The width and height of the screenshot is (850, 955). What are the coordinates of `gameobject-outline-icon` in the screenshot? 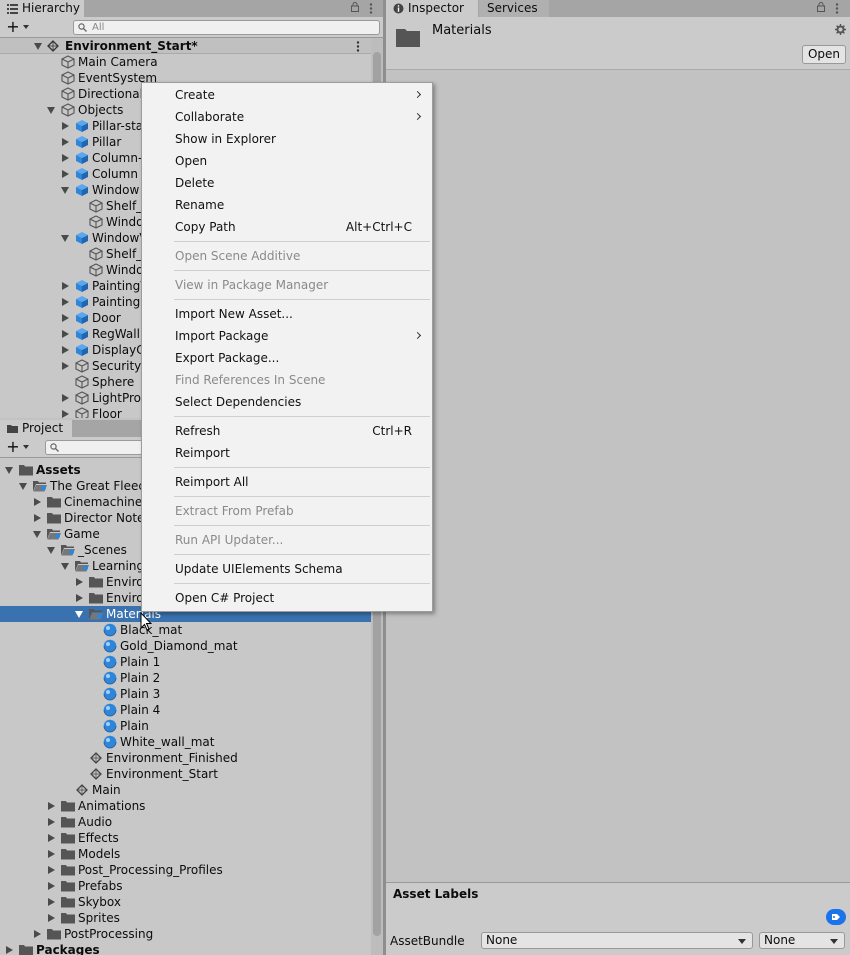 It's located at (96, 222).